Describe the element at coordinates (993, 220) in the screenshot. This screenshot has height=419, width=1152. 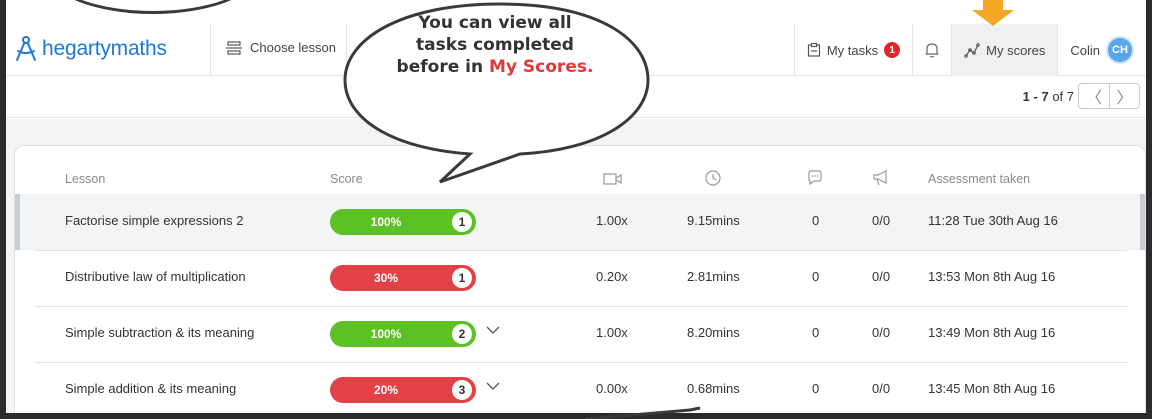
I see `assessment-date: 11:28 Tue 30th Aug 16` at that location.